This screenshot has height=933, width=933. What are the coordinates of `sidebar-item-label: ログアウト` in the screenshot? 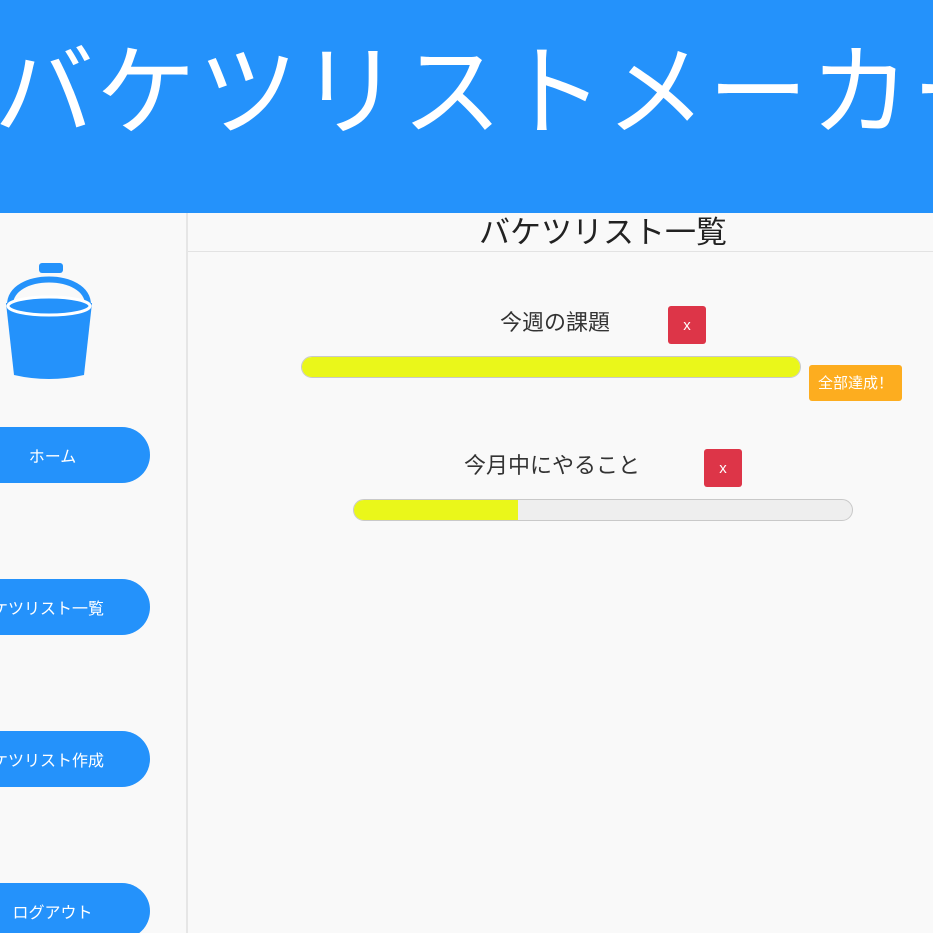 It's located at (52, 912).